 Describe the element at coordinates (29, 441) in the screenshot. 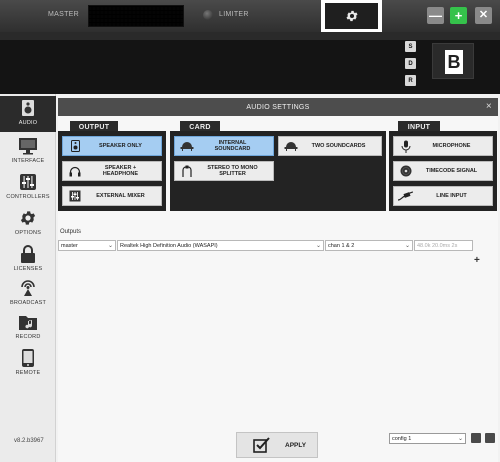

I see `version-label: v8.2.b3967` at that location.